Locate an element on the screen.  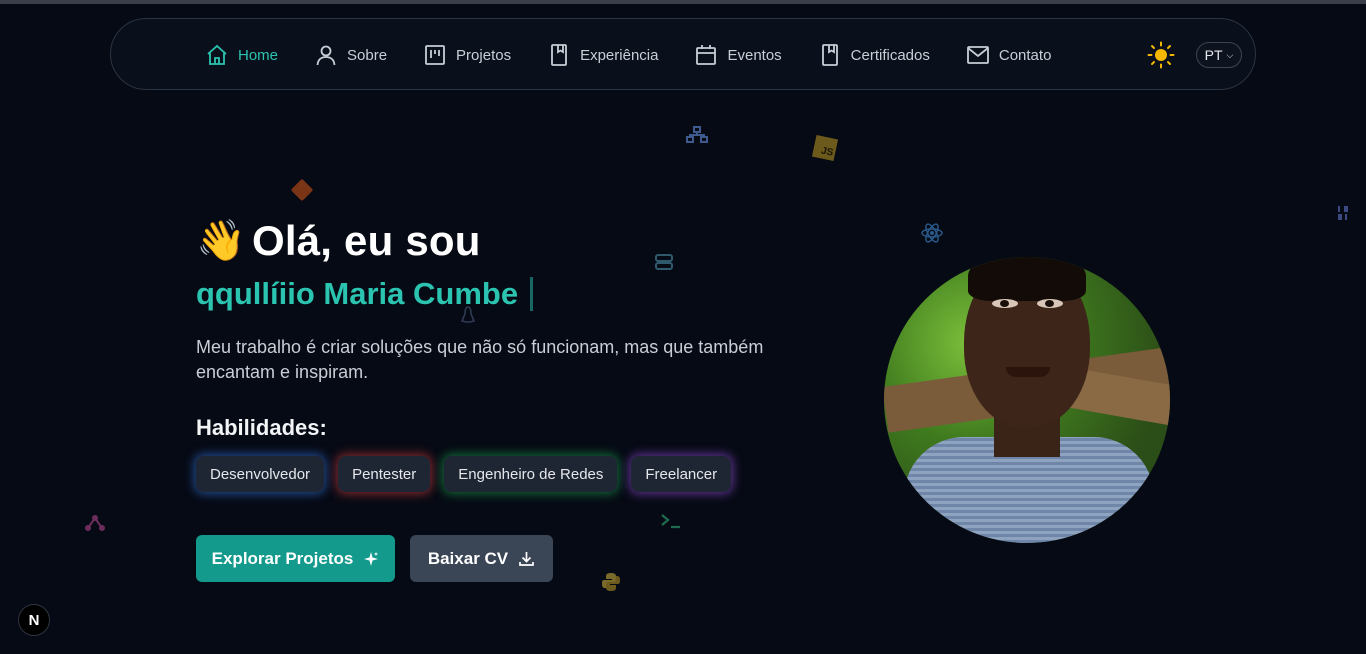
nav-item-certificados: Certificados is located at coordinates (874, 55).